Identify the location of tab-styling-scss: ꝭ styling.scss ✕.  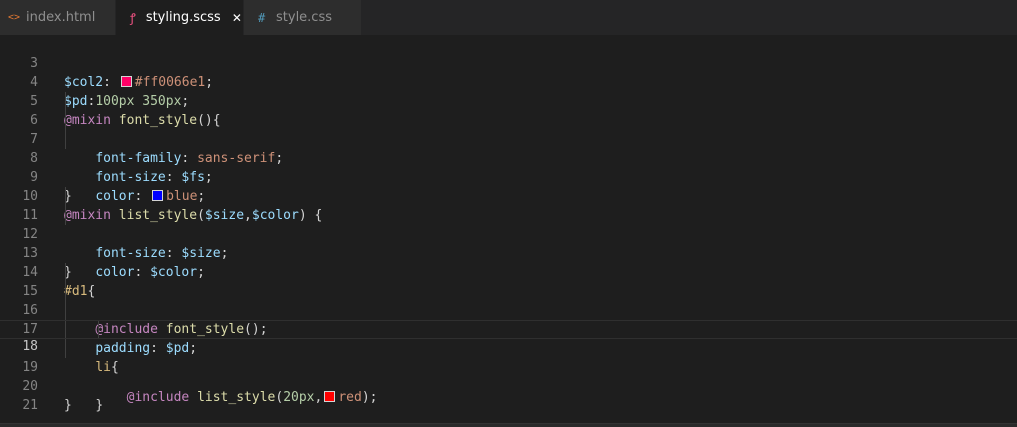
(180, 17).